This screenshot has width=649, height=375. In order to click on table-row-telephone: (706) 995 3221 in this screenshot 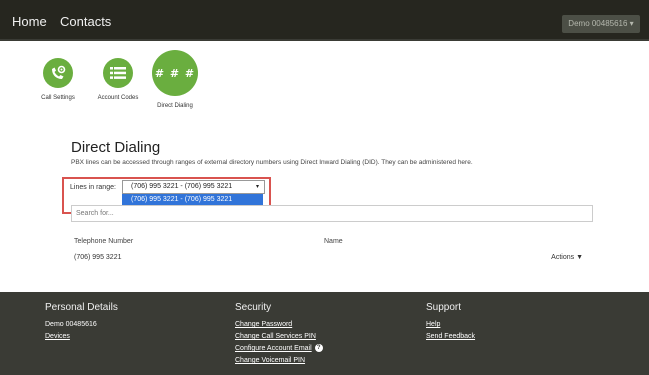, I will do `click(98, 257)`.